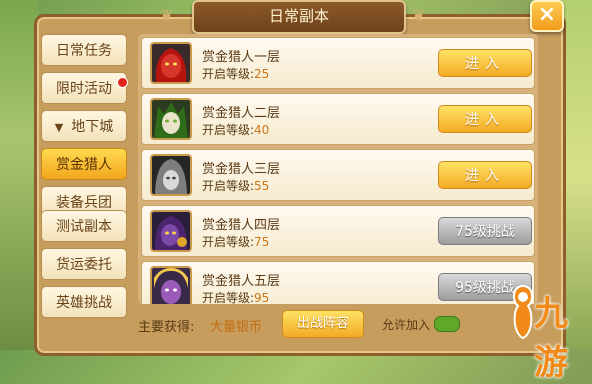 This screenshot has width=592, height=384. Describe the element at coordinates (323, 324) in the screenshot. I see `formation-button: 出战阵容` at that location.